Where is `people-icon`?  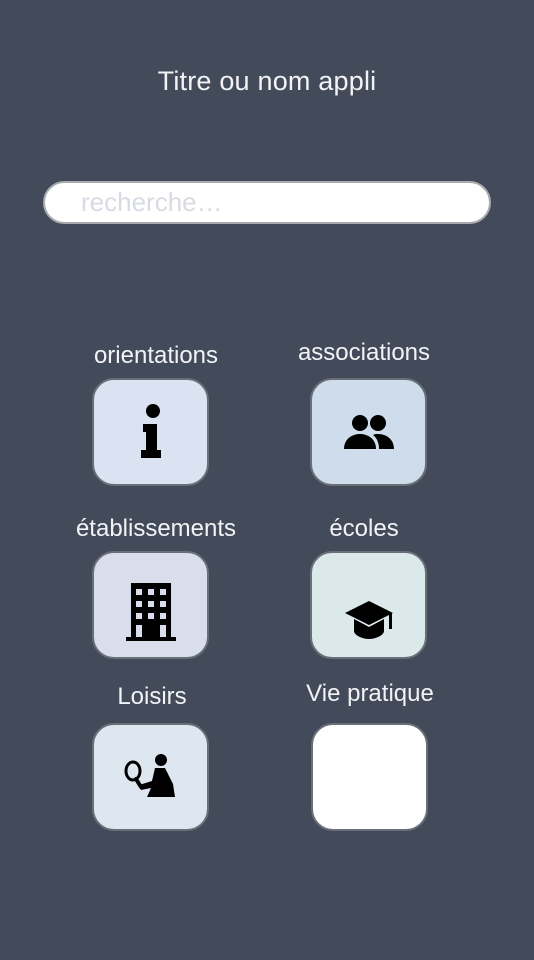
people-icon is located at coordinates (368, 432).